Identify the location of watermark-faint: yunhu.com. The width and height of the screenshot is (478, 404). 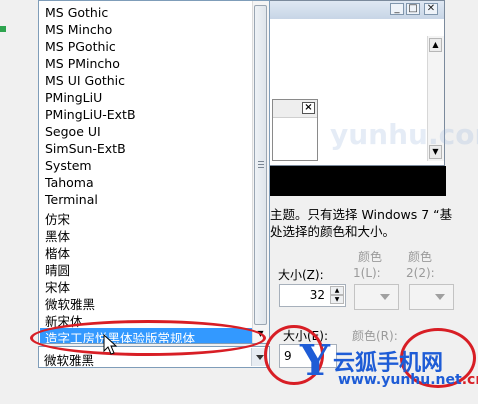
(404, 134).